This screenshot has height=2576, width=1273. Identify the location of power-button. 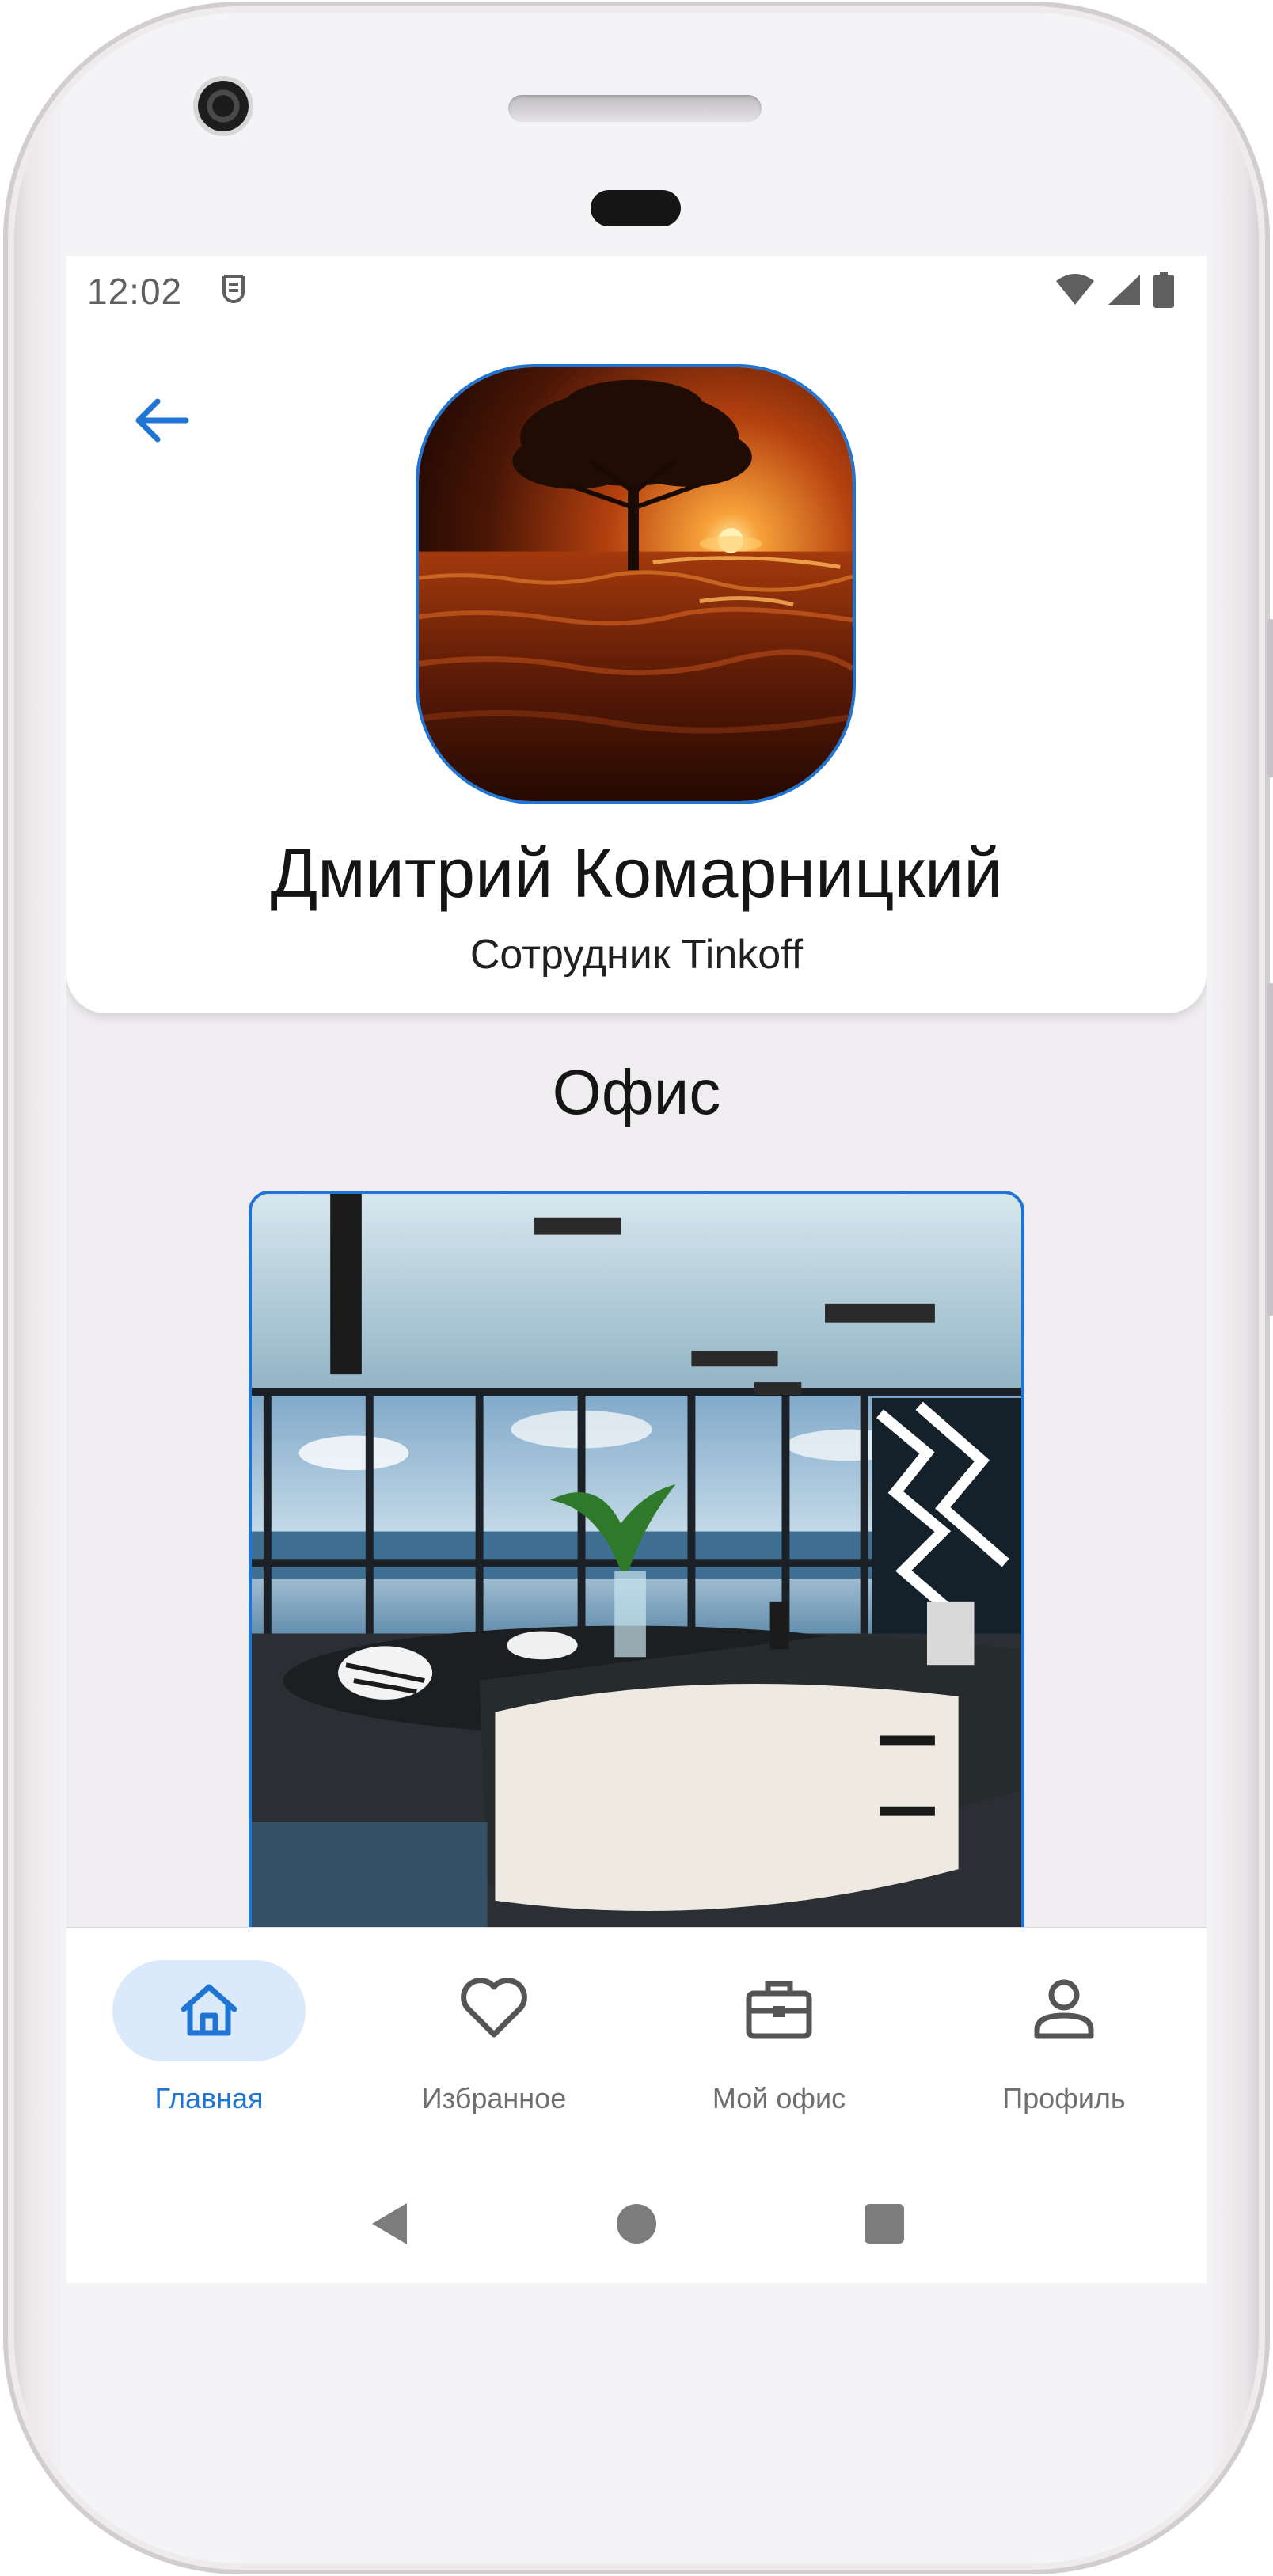
(1270, 698).